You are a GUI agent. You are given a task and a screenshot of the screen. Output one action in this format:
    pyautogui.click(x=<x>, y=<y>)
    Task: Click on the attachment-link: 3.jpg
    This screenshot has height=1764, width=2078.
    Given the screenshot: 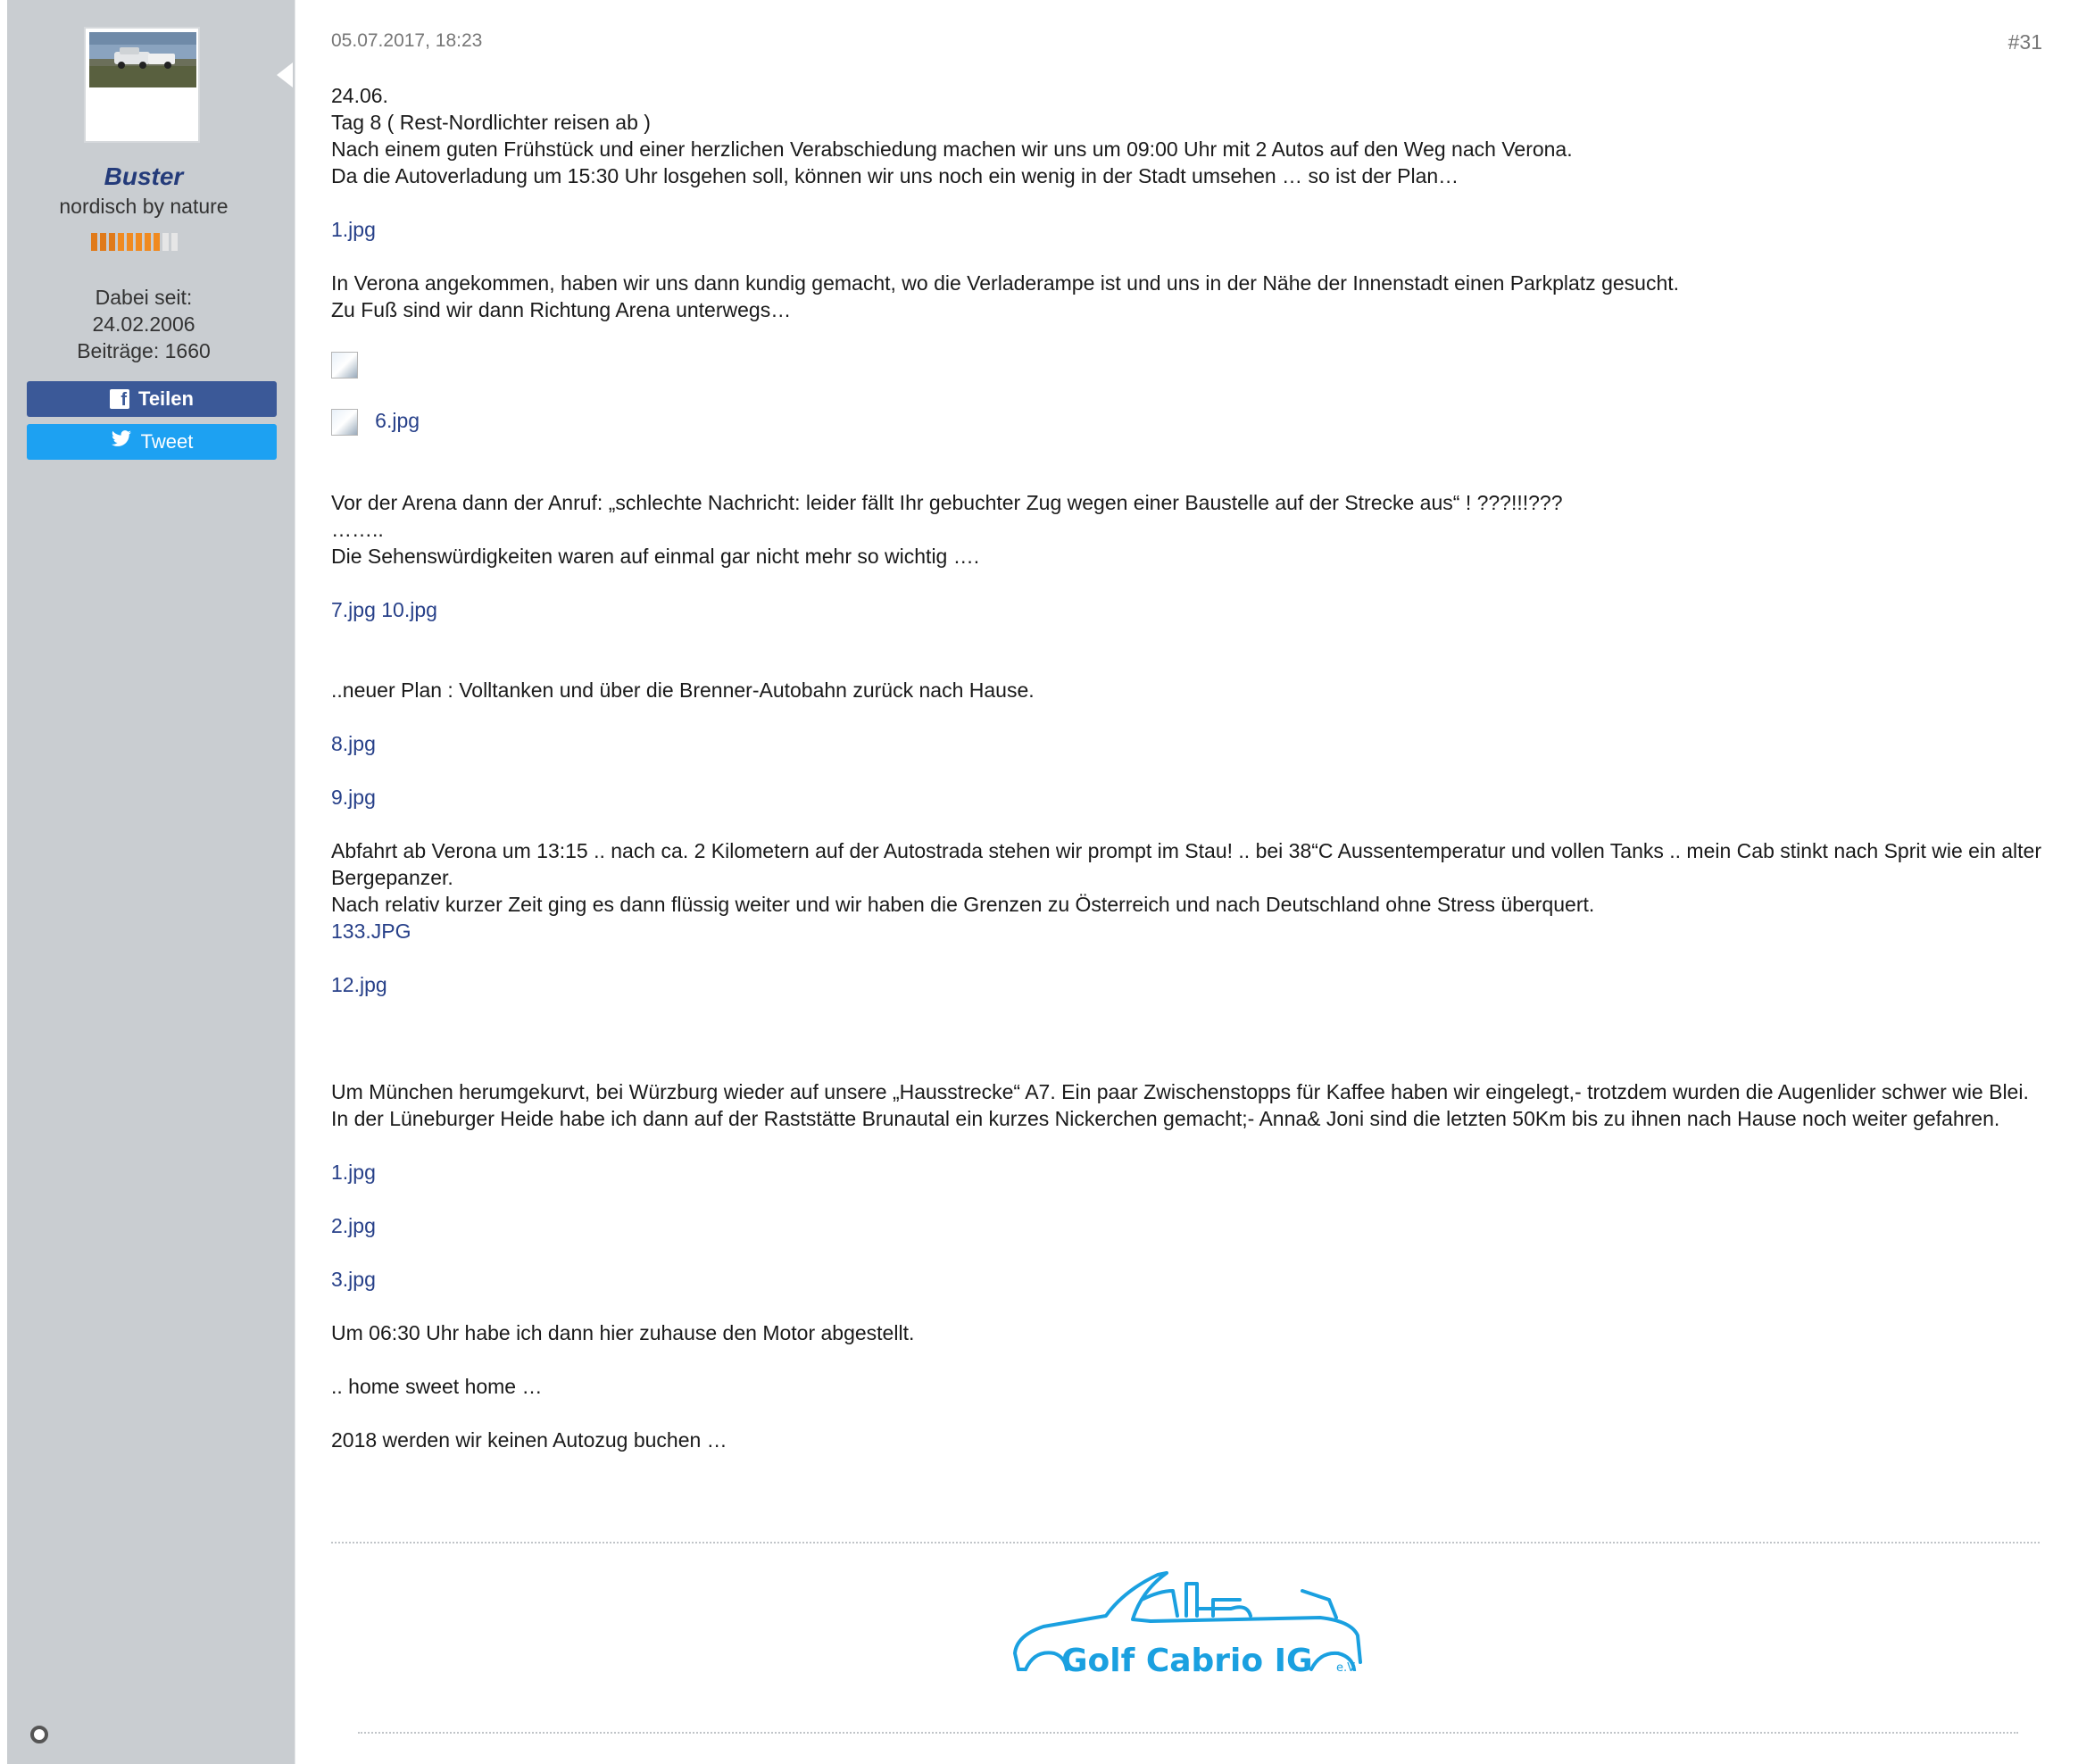 What is the action you would take?
    pyautogui.click(x=353, y=1279)
    